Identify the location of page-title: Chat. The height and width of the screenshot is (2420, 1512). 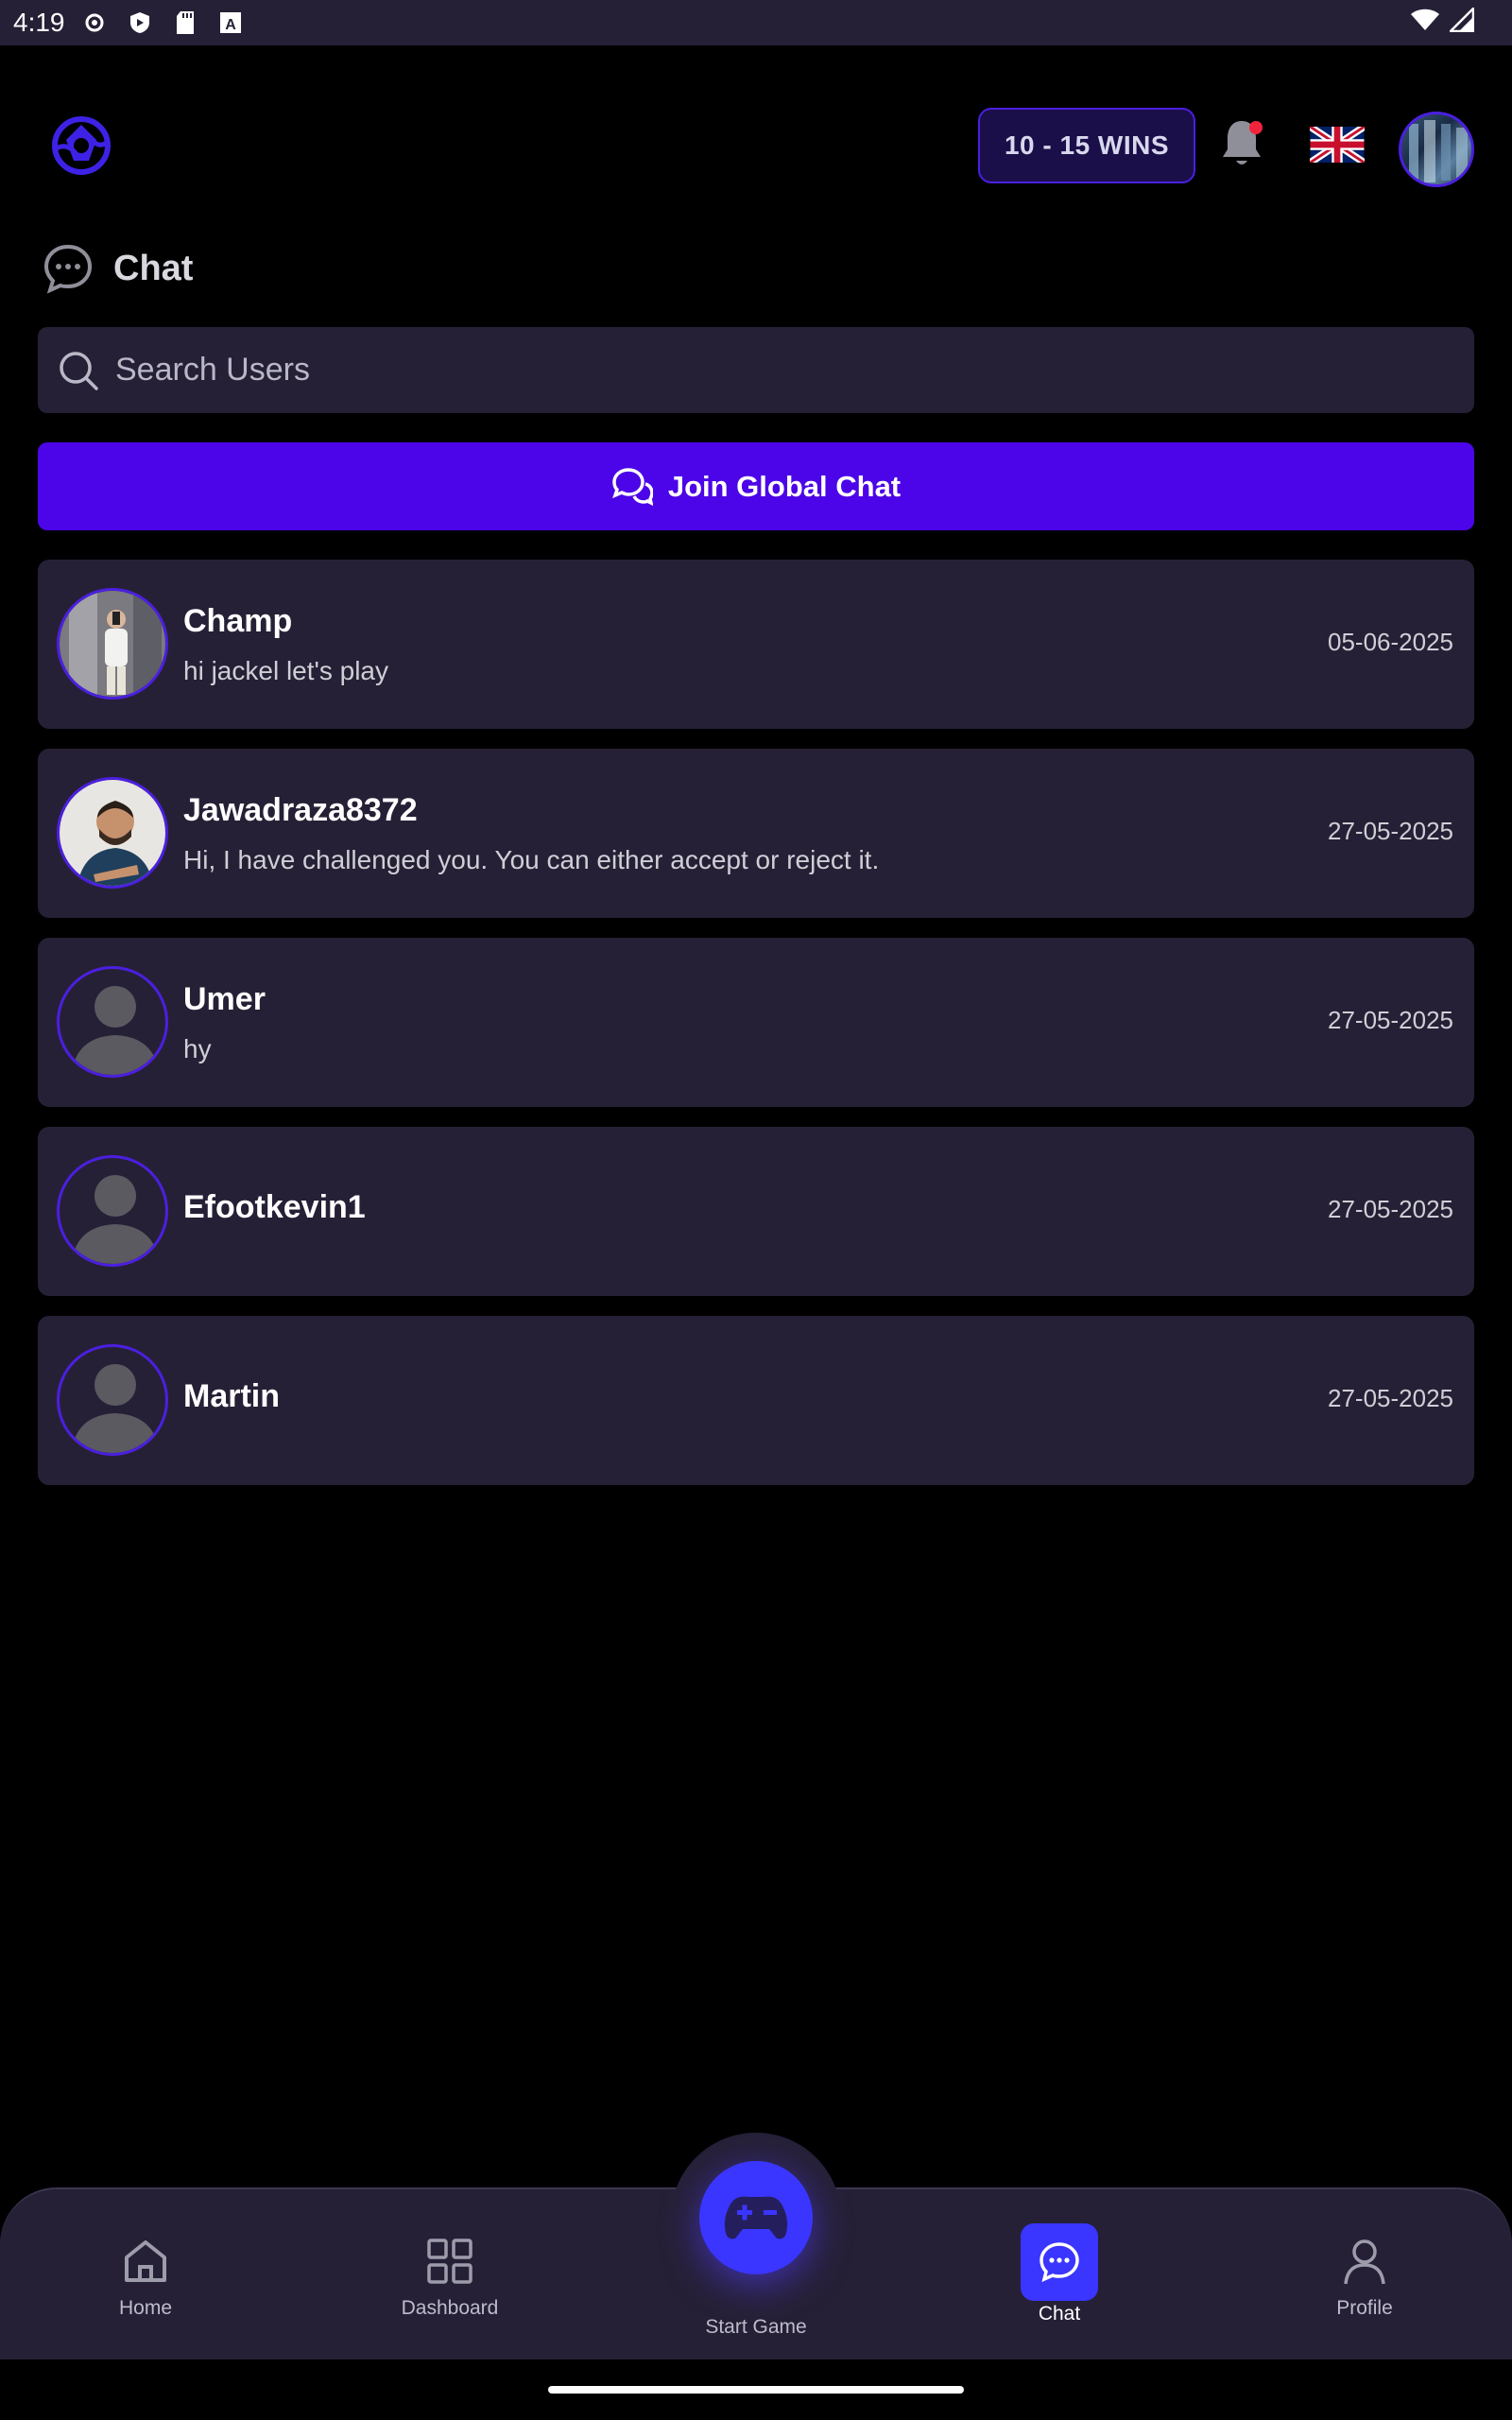
(153, 268).